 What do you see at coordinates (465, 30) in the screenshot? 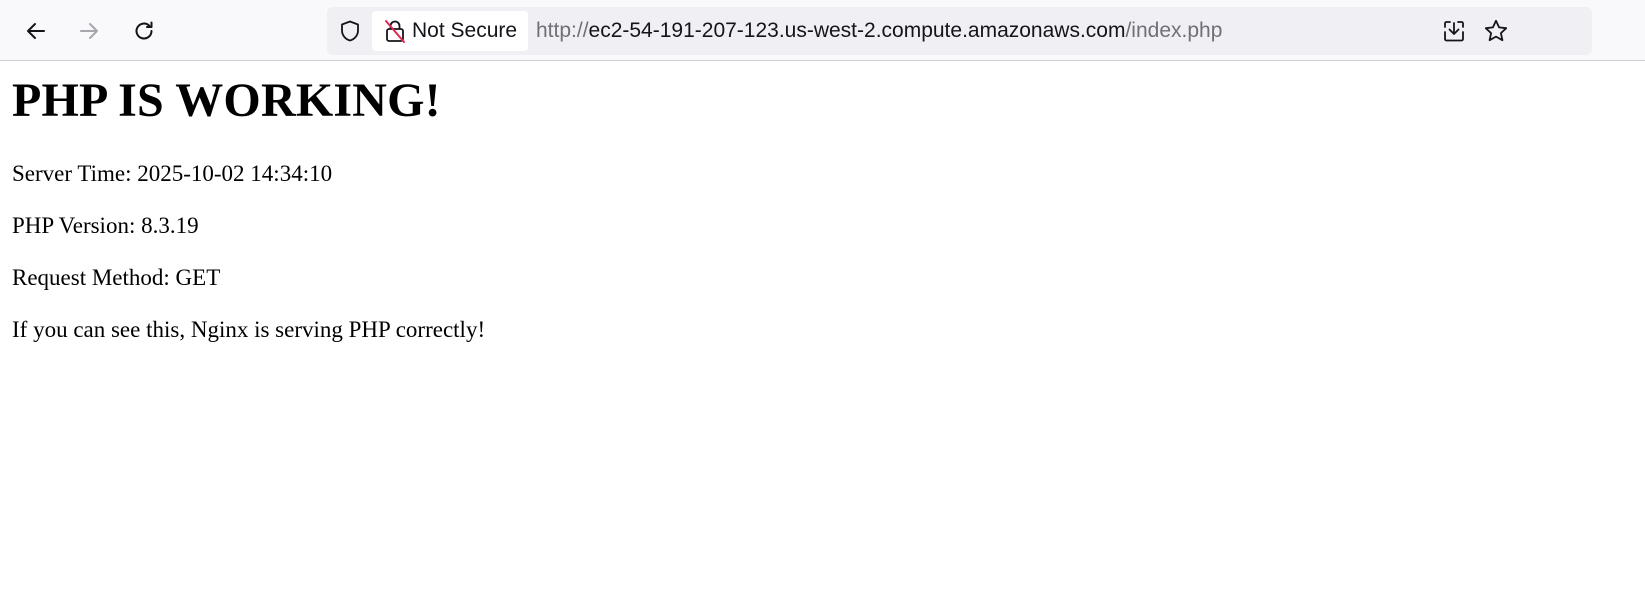
I see `security-label: Not Secure` at bounding box center [465, 30].